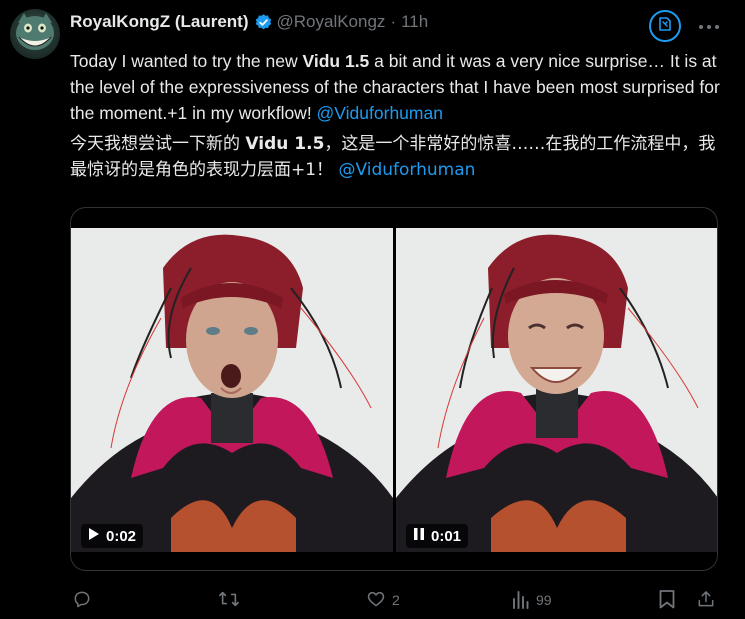 This screenshot has width=745, height=619. What do you see at coordinates (376, 600) in the screenshot?
I see `heart-icon` at bounding box center [376, 600].